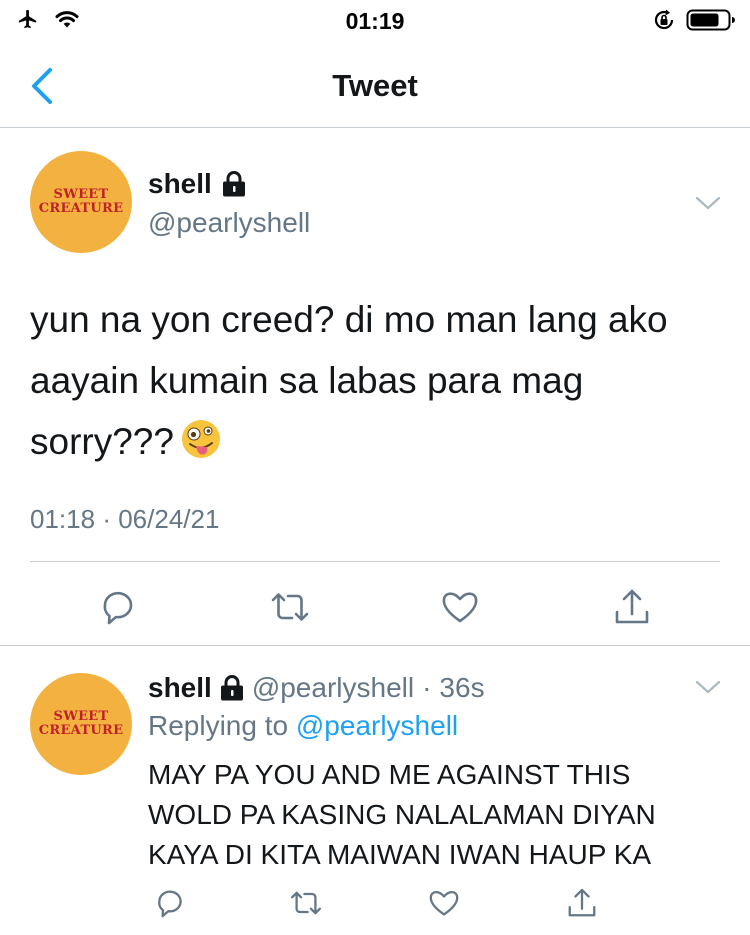  Describe the element at coordinates (63, 519) in the screenshot. I see `tweet-time: 01:18` at that location.